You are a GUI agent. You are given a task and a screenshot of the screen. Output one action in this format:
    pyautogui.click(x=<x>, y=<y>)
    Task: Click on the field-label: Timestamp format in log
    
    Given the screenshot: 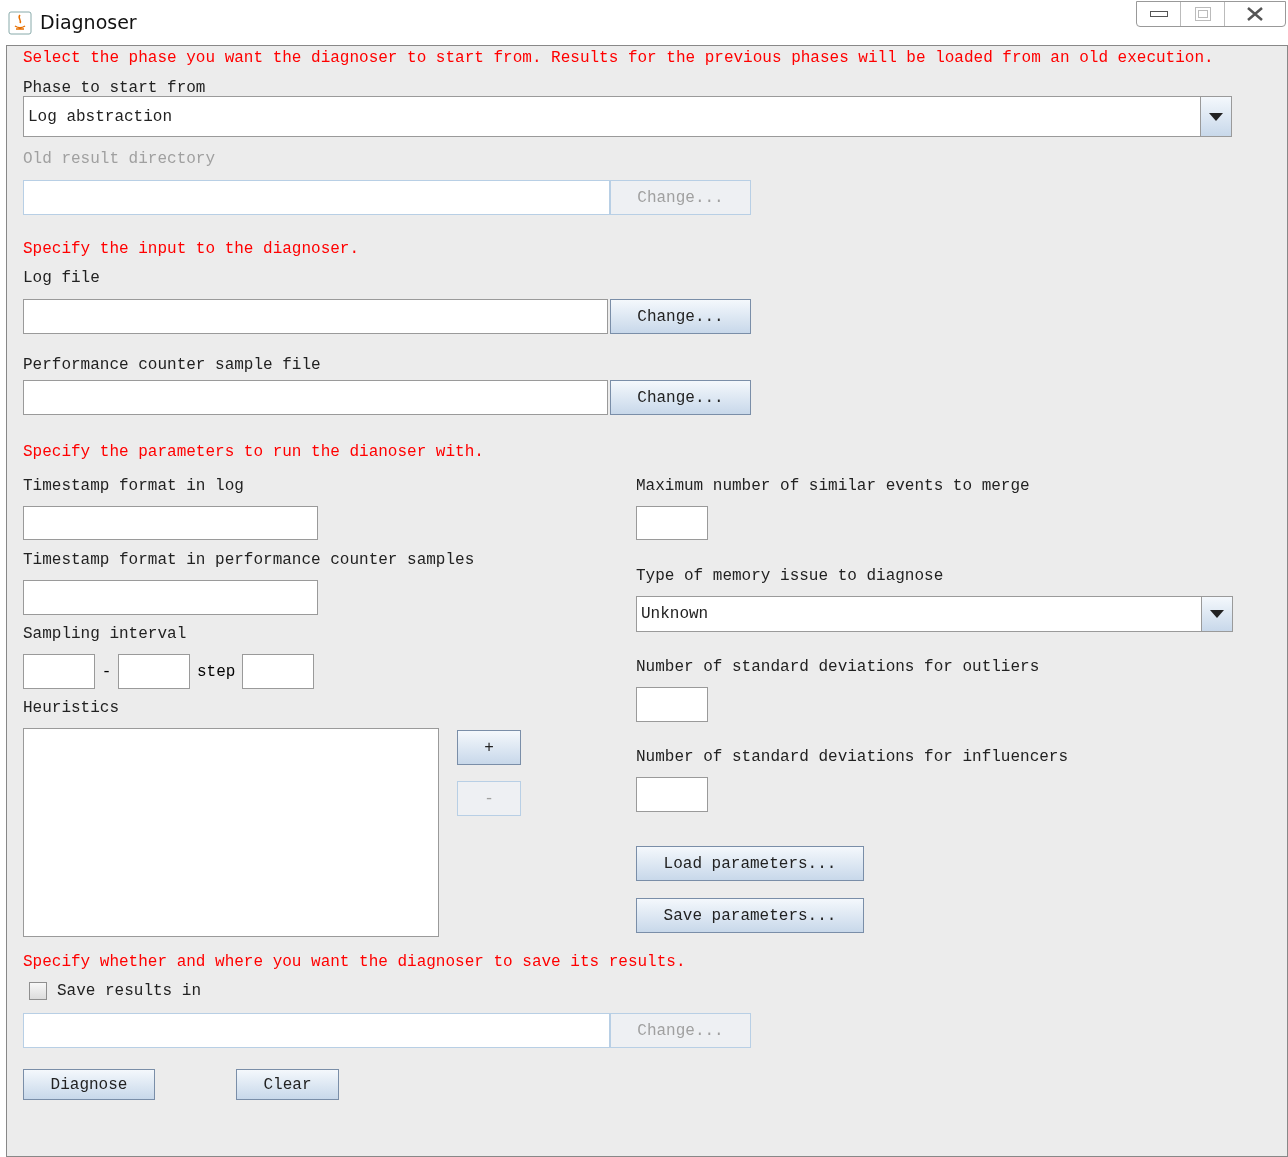 What is the action you would take?
    pyautogui.click(x=134, y=486)
    